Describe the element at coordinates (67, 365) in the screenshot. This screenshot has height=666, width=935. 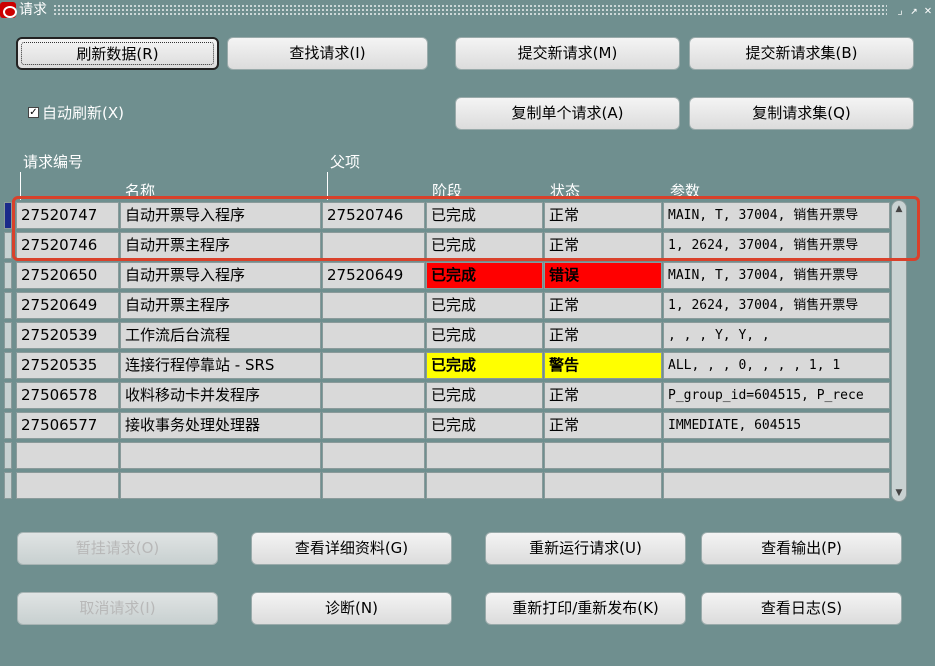
I see `cell-request-id: 27520535` at that location.